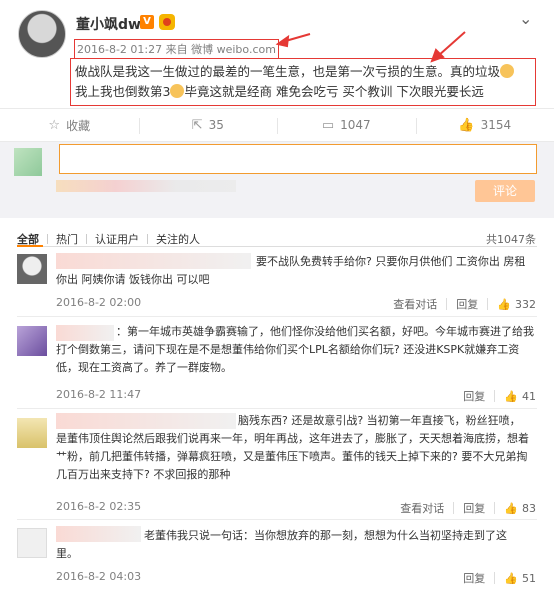 This screenshot has height=590, width=554. I want to click on comment-tools: 查看对话 回复 👍 332, so click(464, 304).